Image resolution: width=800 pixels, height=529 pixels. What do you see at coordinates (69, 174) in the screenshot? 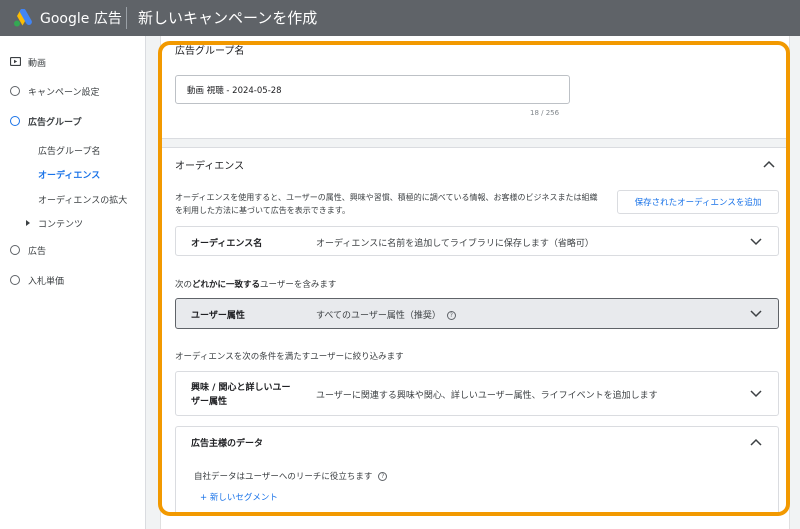
I see `sidebar-subitem-audience: オーディエンス` at bounding box center [69, 174].